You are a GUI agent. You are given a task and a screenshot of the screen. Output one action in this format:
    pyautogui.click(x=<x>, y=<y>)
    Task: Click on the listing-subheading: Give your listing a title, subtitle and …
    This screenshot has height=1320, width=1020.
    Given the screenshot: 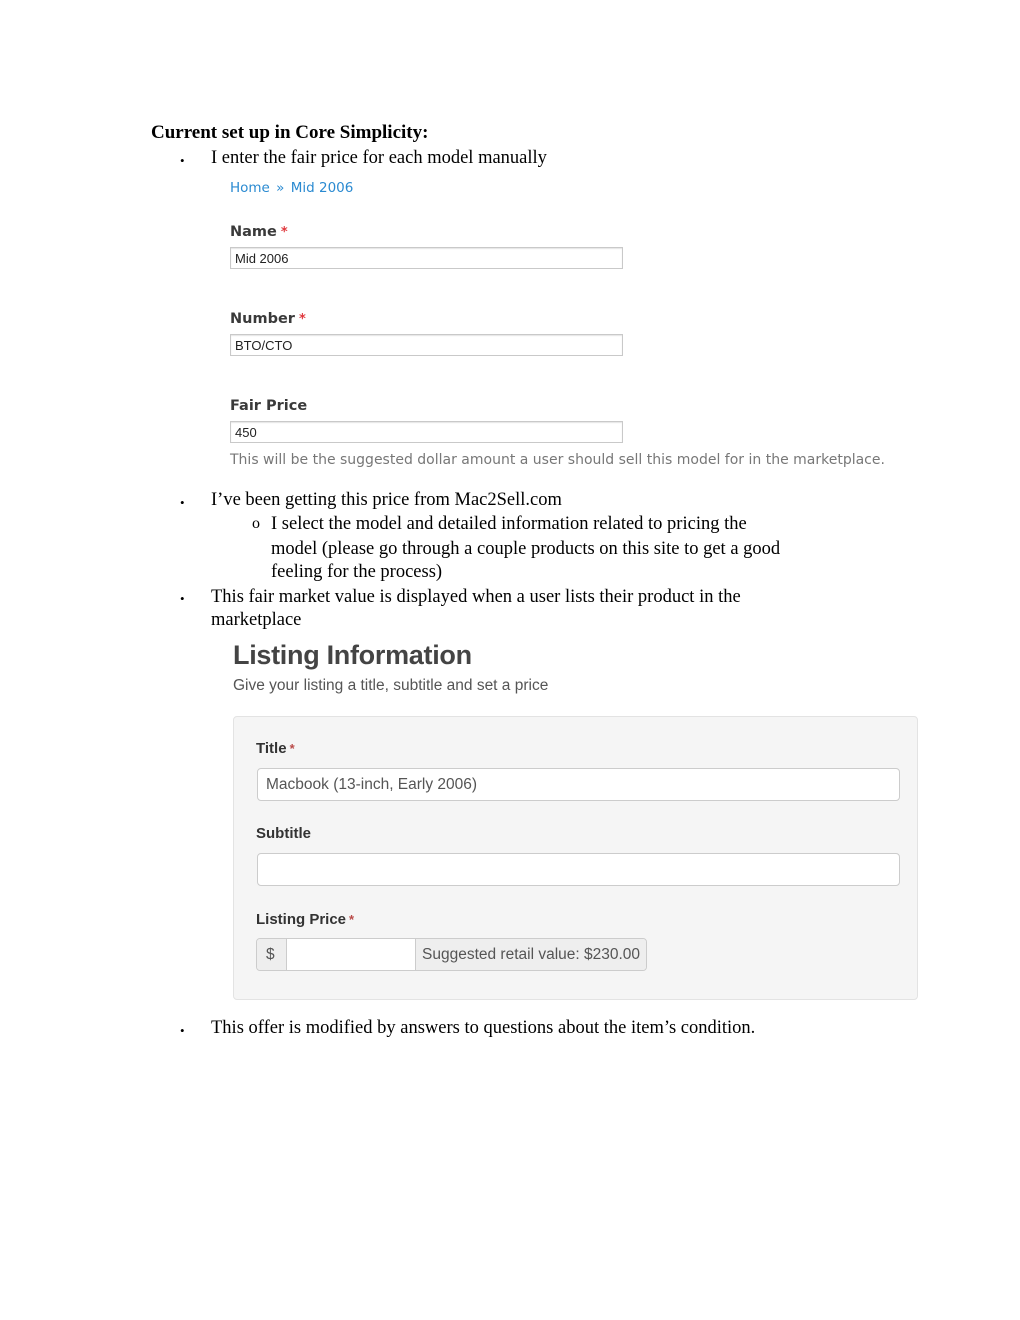 What is the action you would take?
    pyautogui.click(x=391, y=685)
    